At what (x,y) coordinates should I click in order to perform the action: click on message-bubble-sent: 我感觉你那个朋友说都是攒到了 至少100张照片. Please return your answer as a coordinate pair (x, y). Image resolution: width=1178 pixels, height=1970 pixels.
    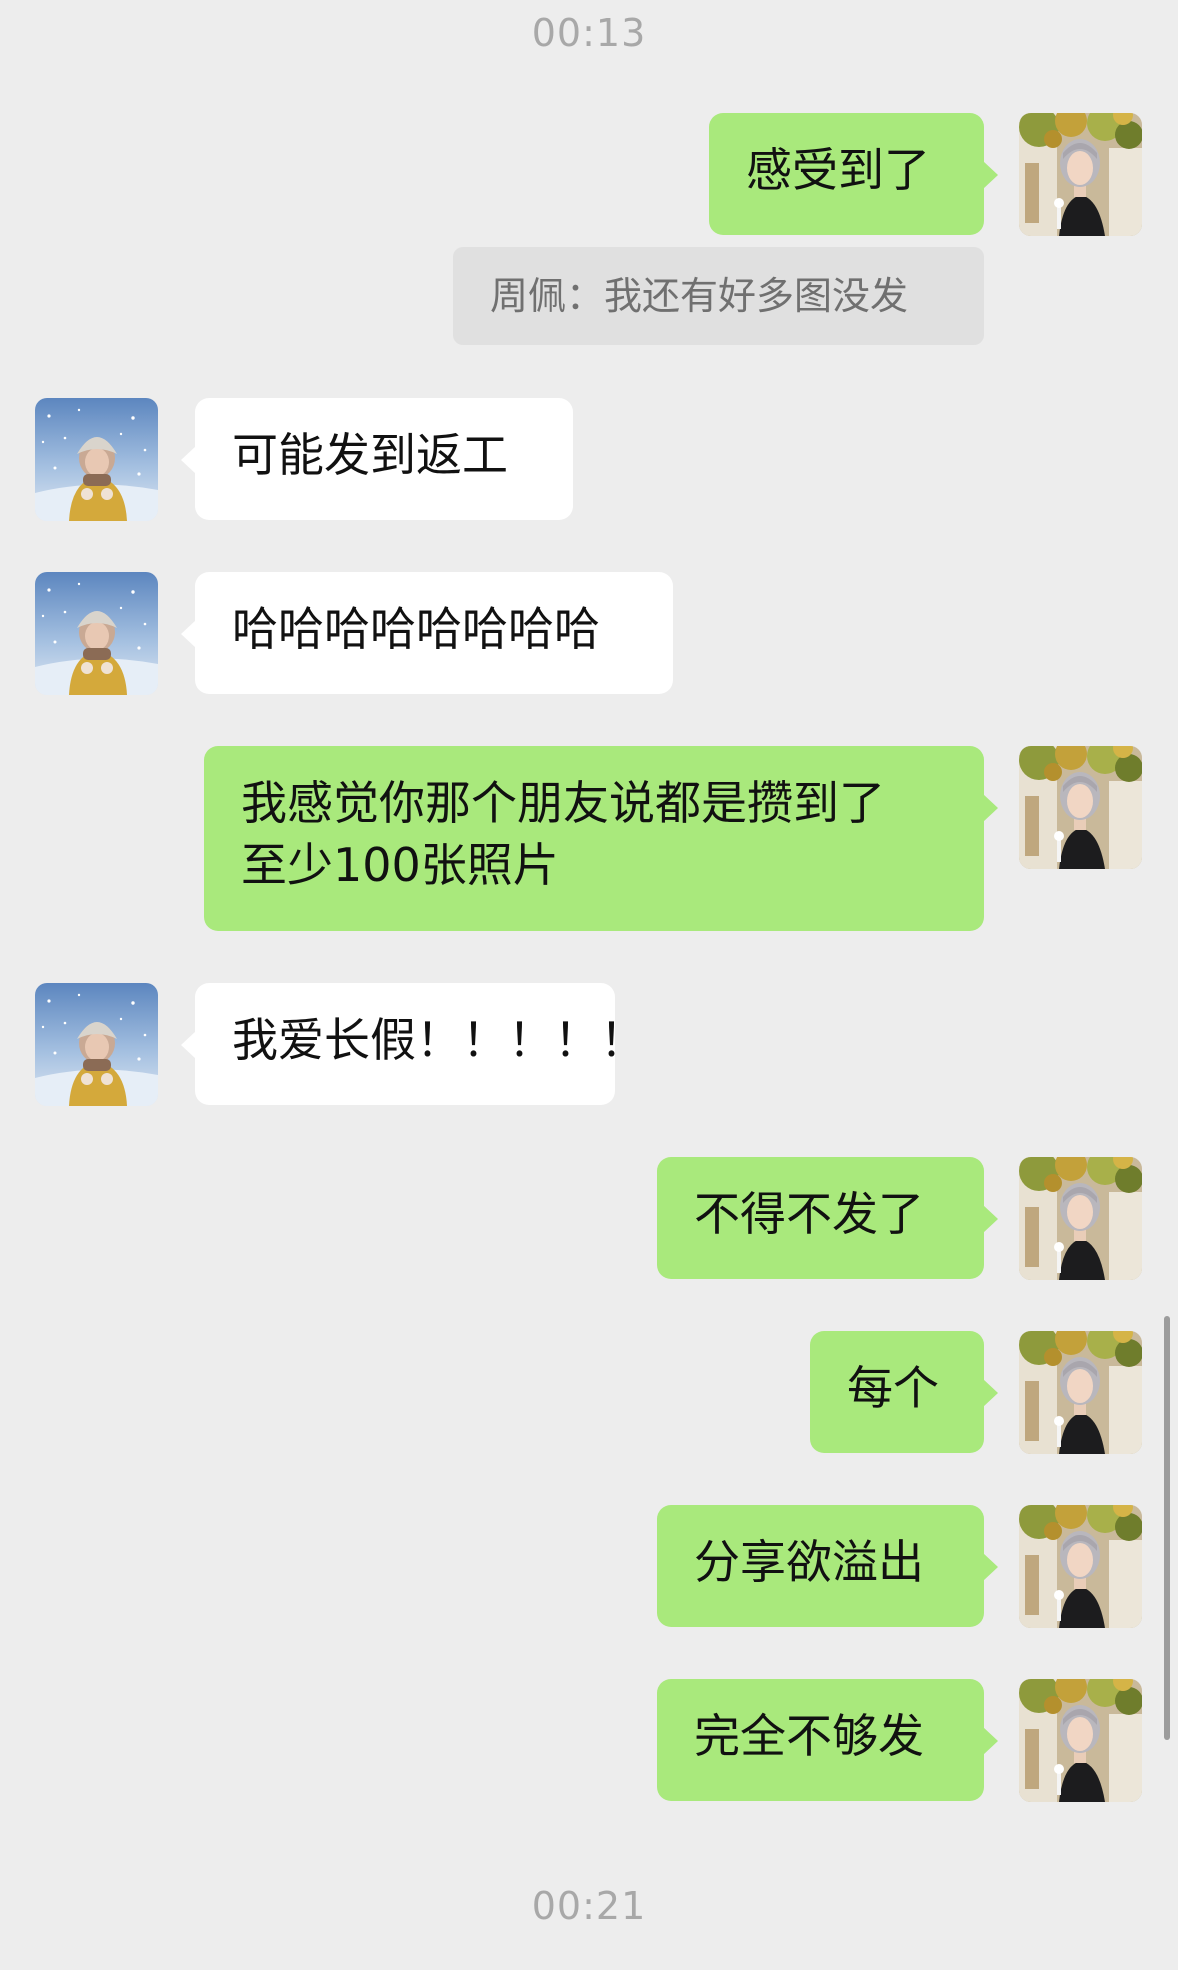
    Looking at the image, I should click on (601, 838).